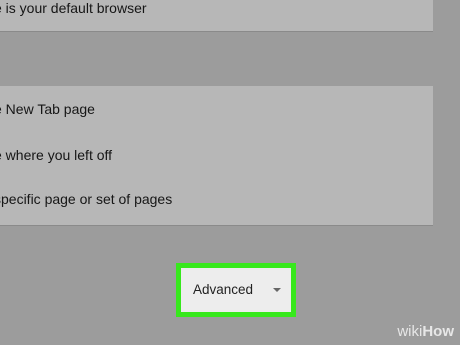 This screenshot has width=460, height=345. I want to click on default-browser-card: e is your default browser, so click(216, 16).